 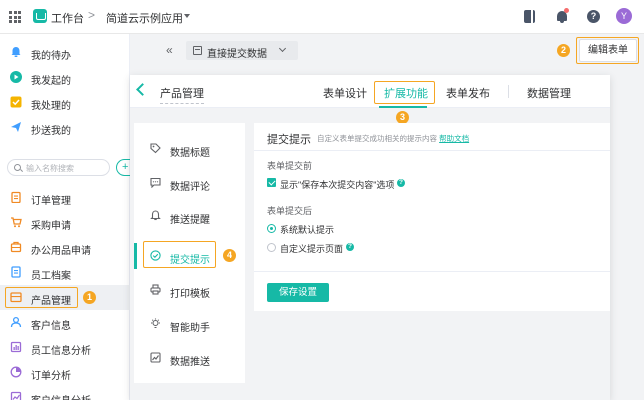 What do you see at coordinates (16, 372) in the screenshot?
I see `pie-icon` at bounding box center [16, 372].